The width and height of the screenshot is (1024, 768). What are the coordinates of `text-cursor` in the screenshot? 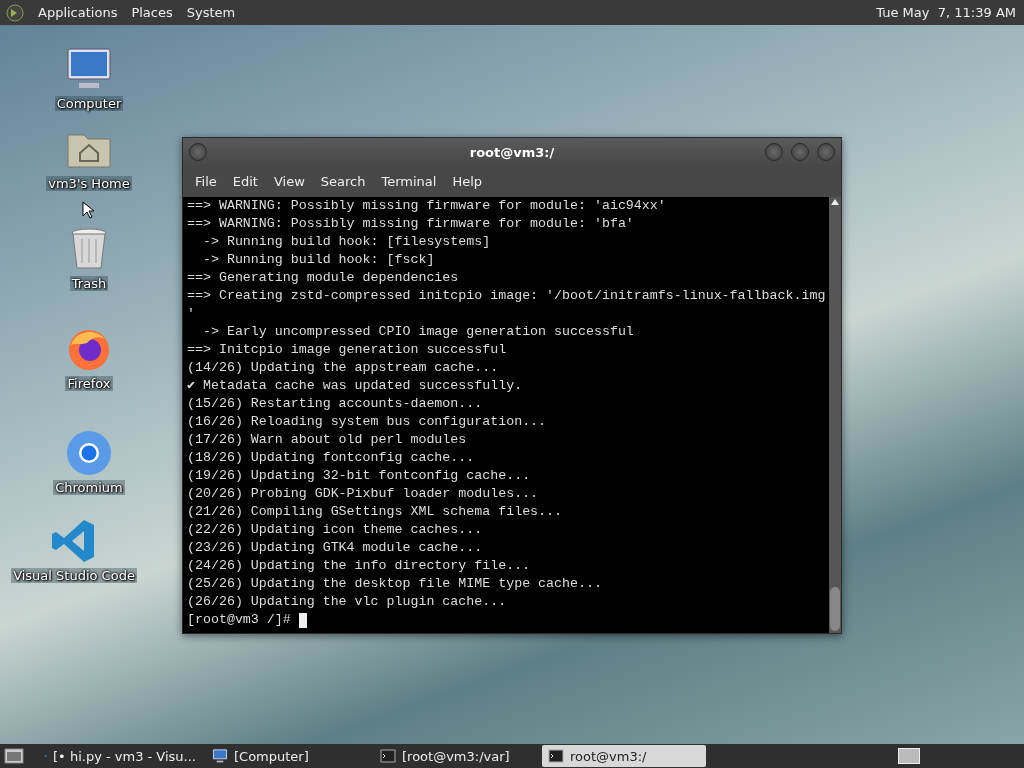 It's located at (302, 620).